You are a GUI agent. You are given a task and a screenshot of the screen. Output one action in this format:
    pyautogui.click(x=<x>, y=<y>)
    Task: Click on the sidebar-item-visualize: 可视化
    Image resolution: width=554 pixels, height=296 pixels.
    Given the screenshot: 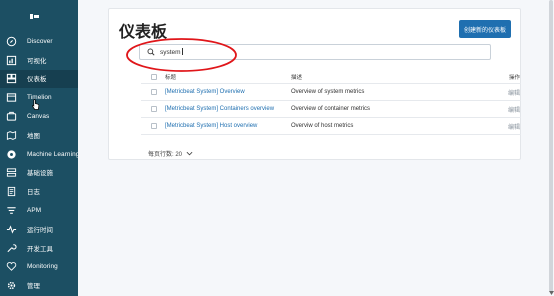 What is the action you would take?
    pyautogui.click(x=39, y=60)
    